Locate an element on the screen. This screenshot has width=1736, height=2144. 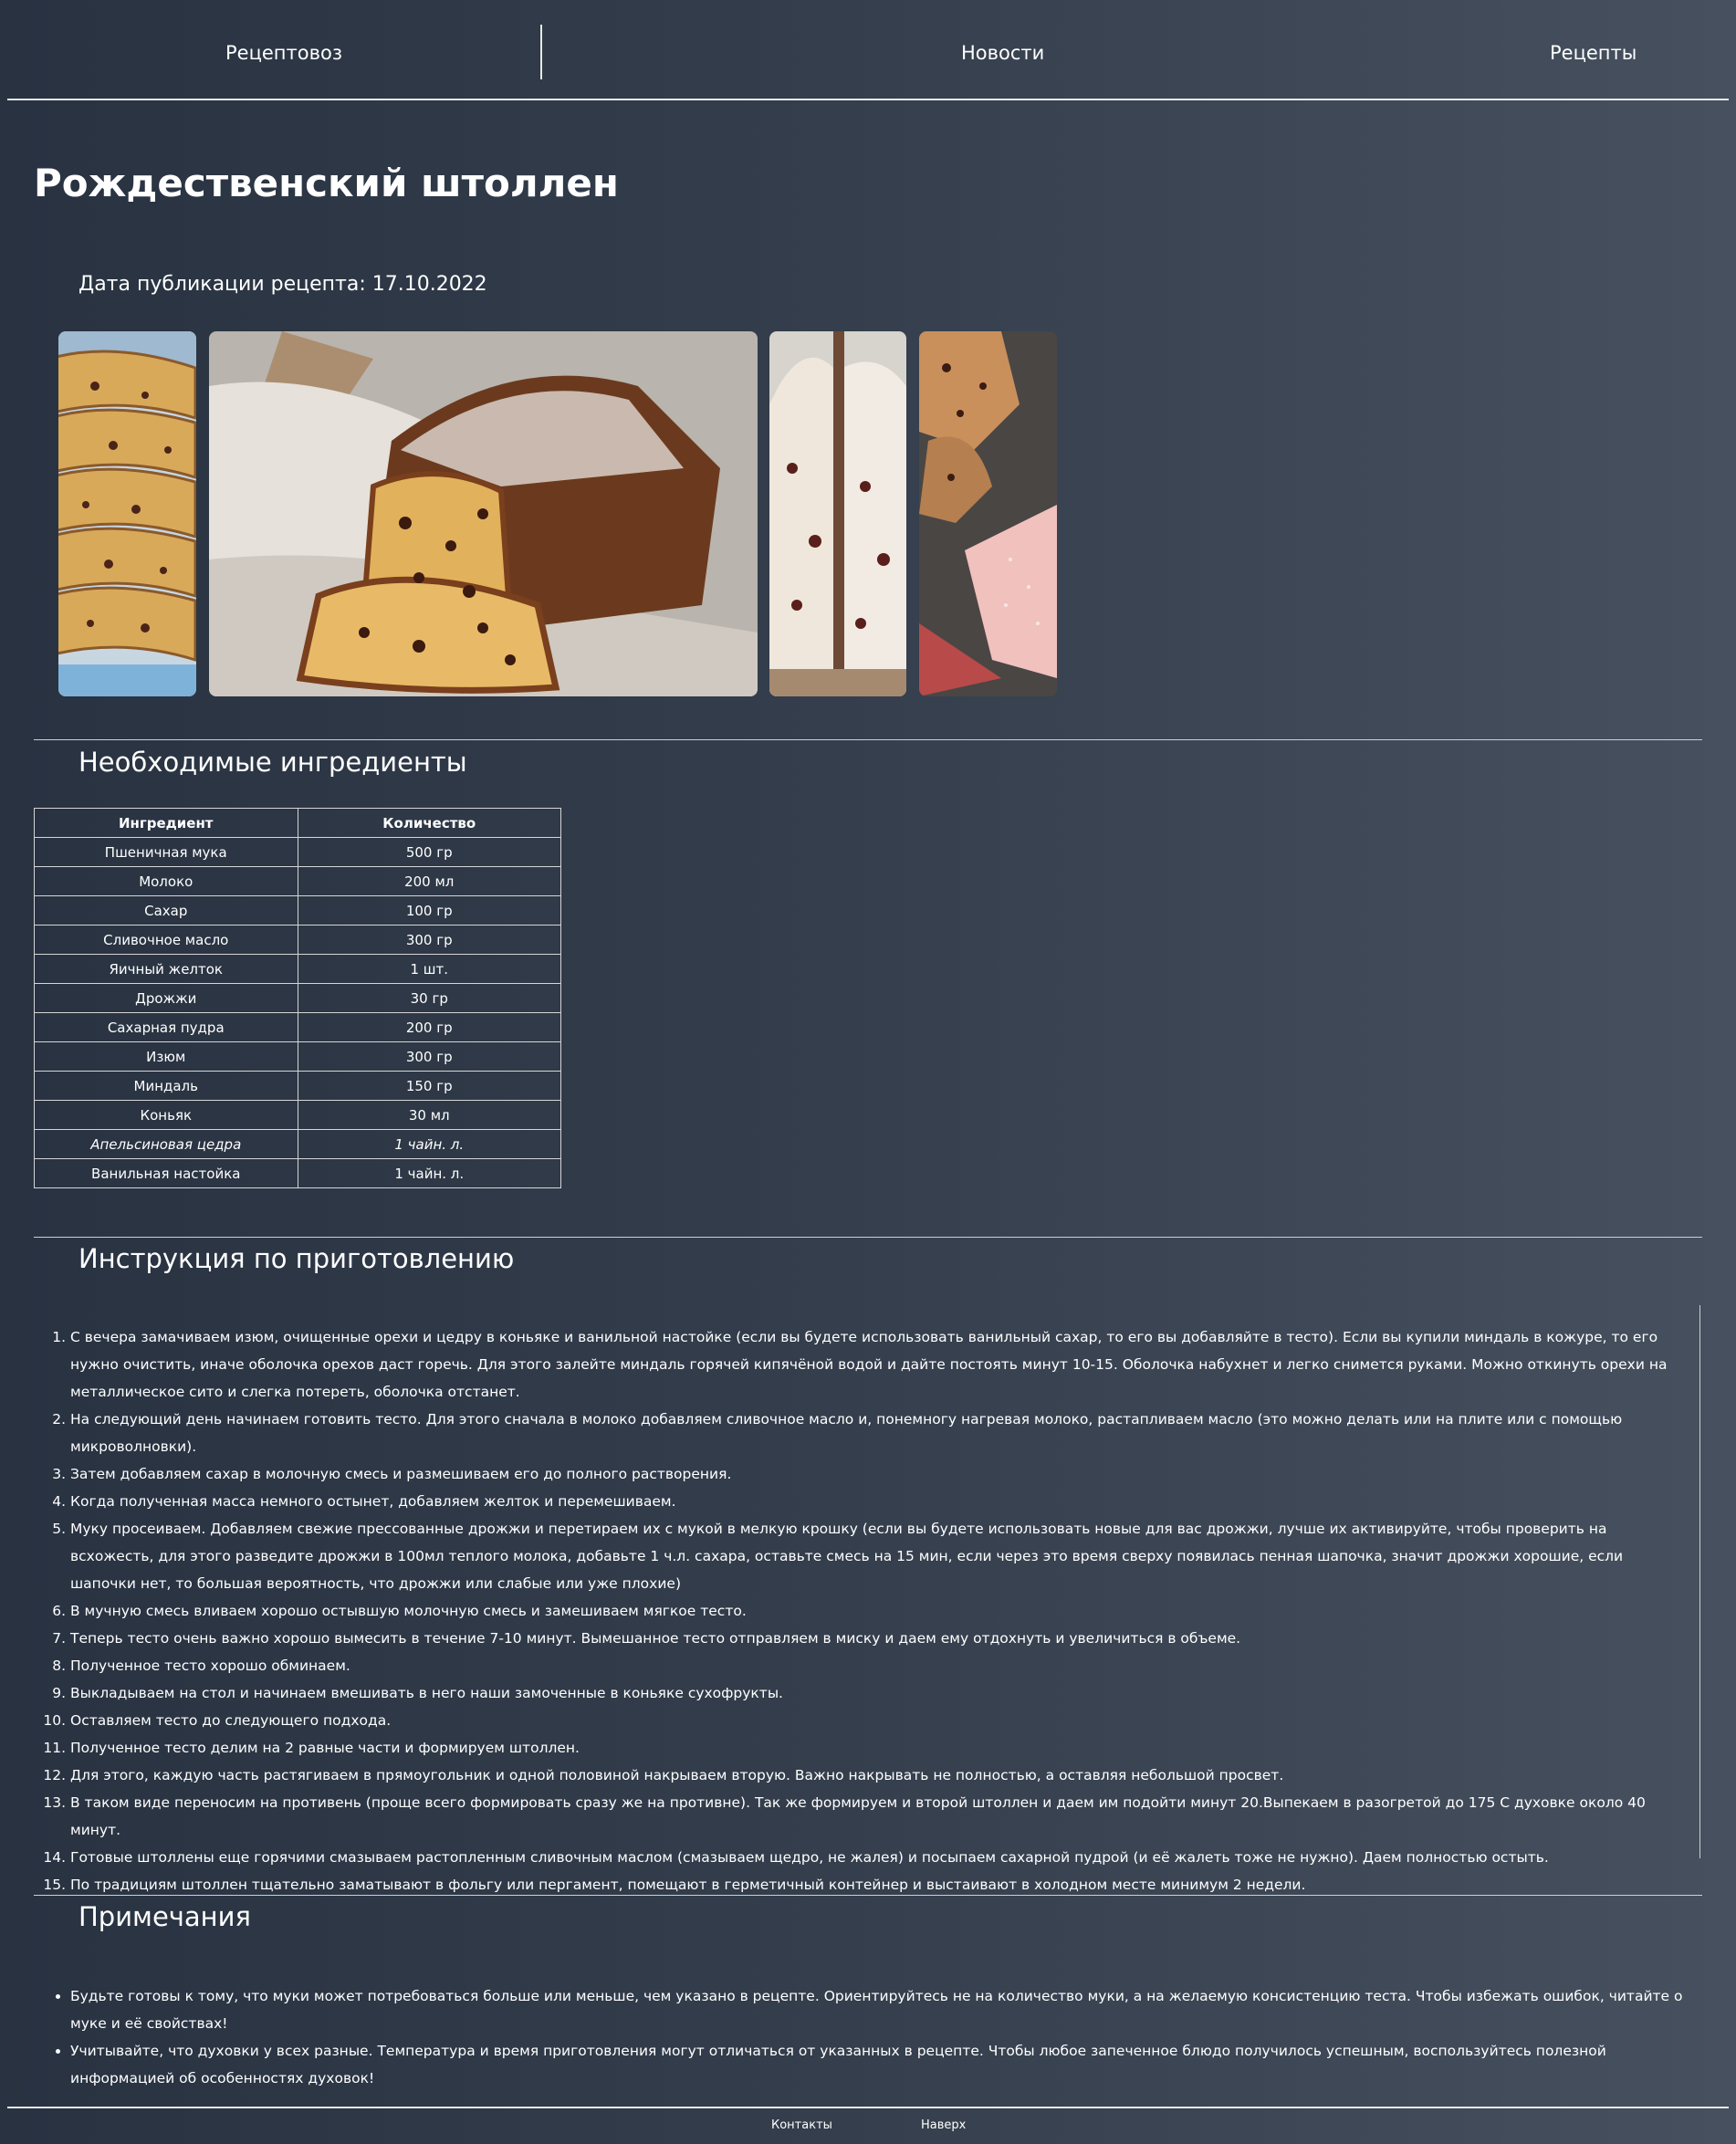
ingredient-name: Апельсиновая цедра is located at coordinates (166, 1144).